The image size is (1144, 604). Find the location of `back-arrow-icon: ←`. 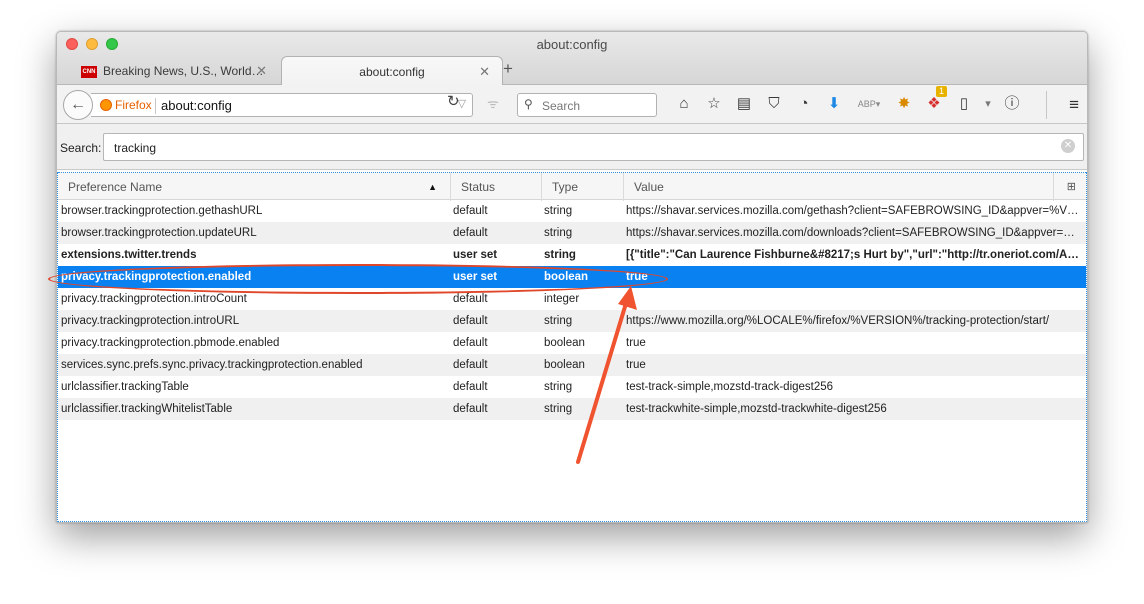

back-arrow-icon: ← is located at coordinates (78, 104).